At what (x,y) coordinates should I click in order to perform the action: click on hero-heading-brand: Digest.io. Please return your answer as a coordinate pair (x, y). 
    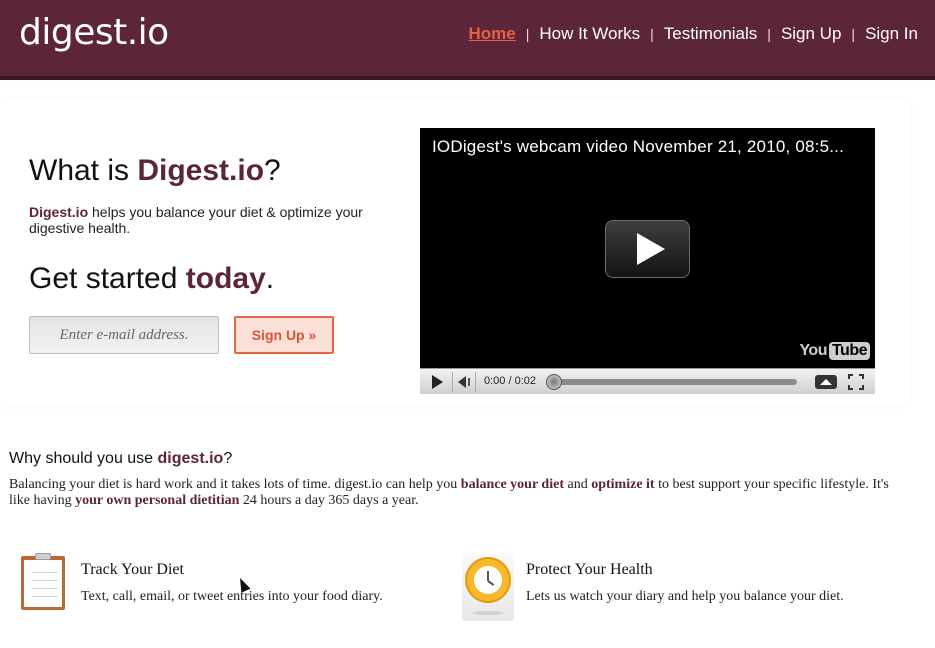
    Looking at the image, I should click on (201, 170).